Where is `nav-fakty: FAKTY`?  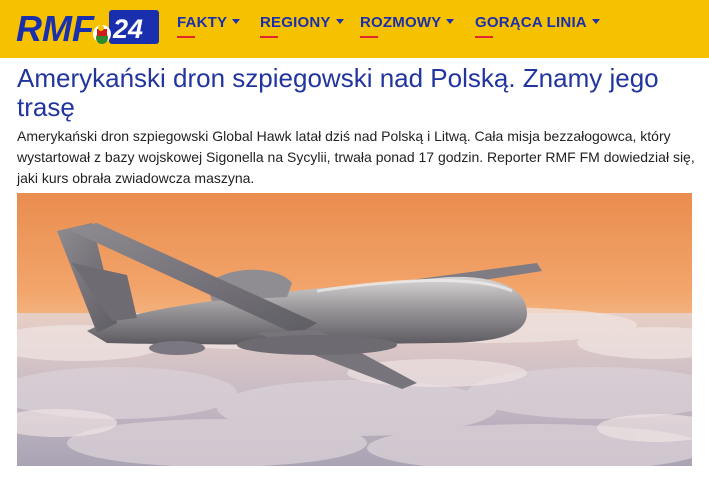
nav-fakty: FAKTY is located at coordinates (209, 26).